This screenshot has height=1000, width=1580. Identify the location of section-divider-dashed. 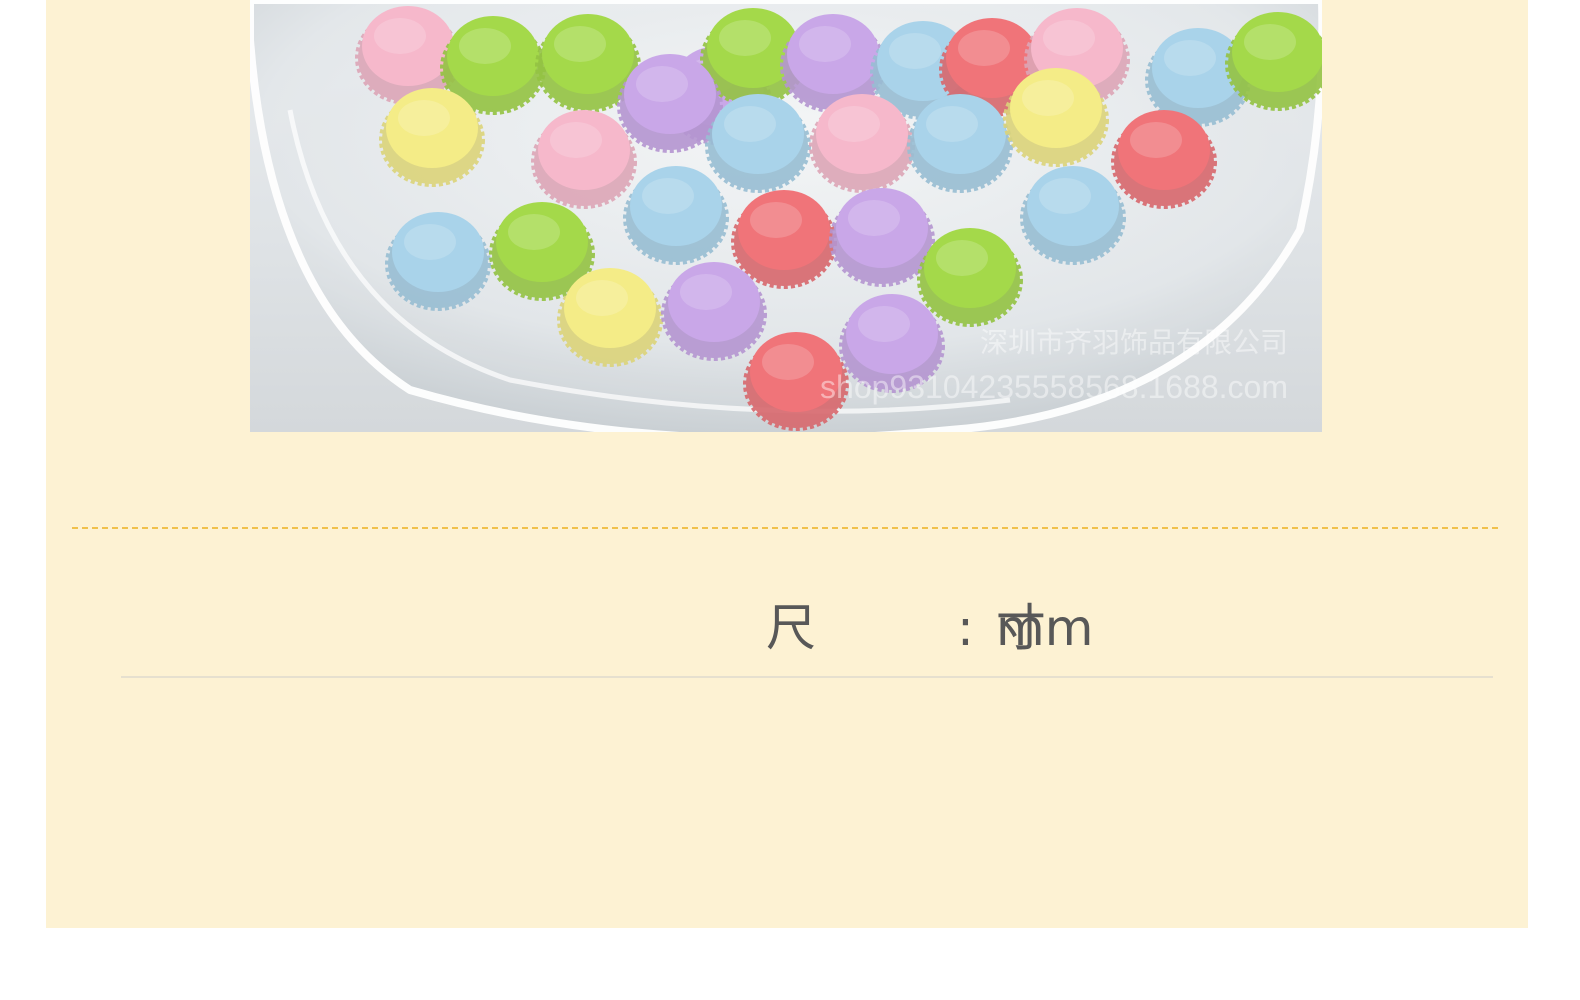
(785, 528).